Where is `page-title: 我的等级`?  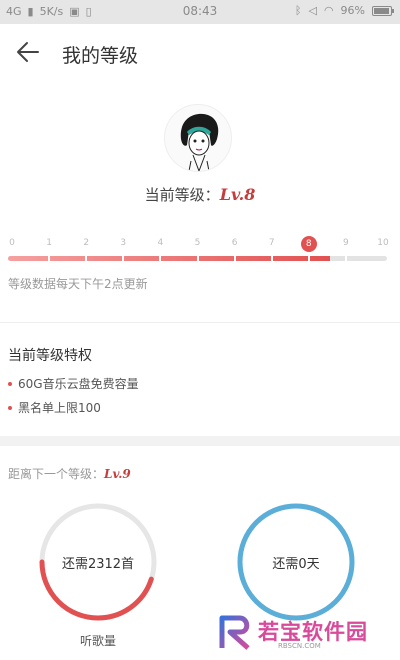 page-title: 我的等级 is located at coordinates (100, 56).